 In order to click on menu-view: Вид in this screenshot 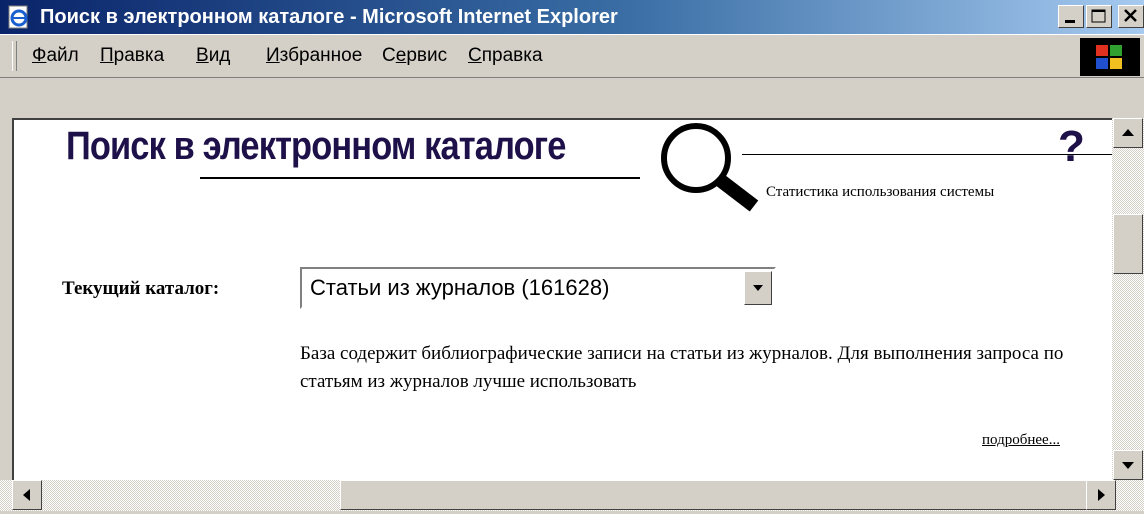, I will do `click(213, 56)`.